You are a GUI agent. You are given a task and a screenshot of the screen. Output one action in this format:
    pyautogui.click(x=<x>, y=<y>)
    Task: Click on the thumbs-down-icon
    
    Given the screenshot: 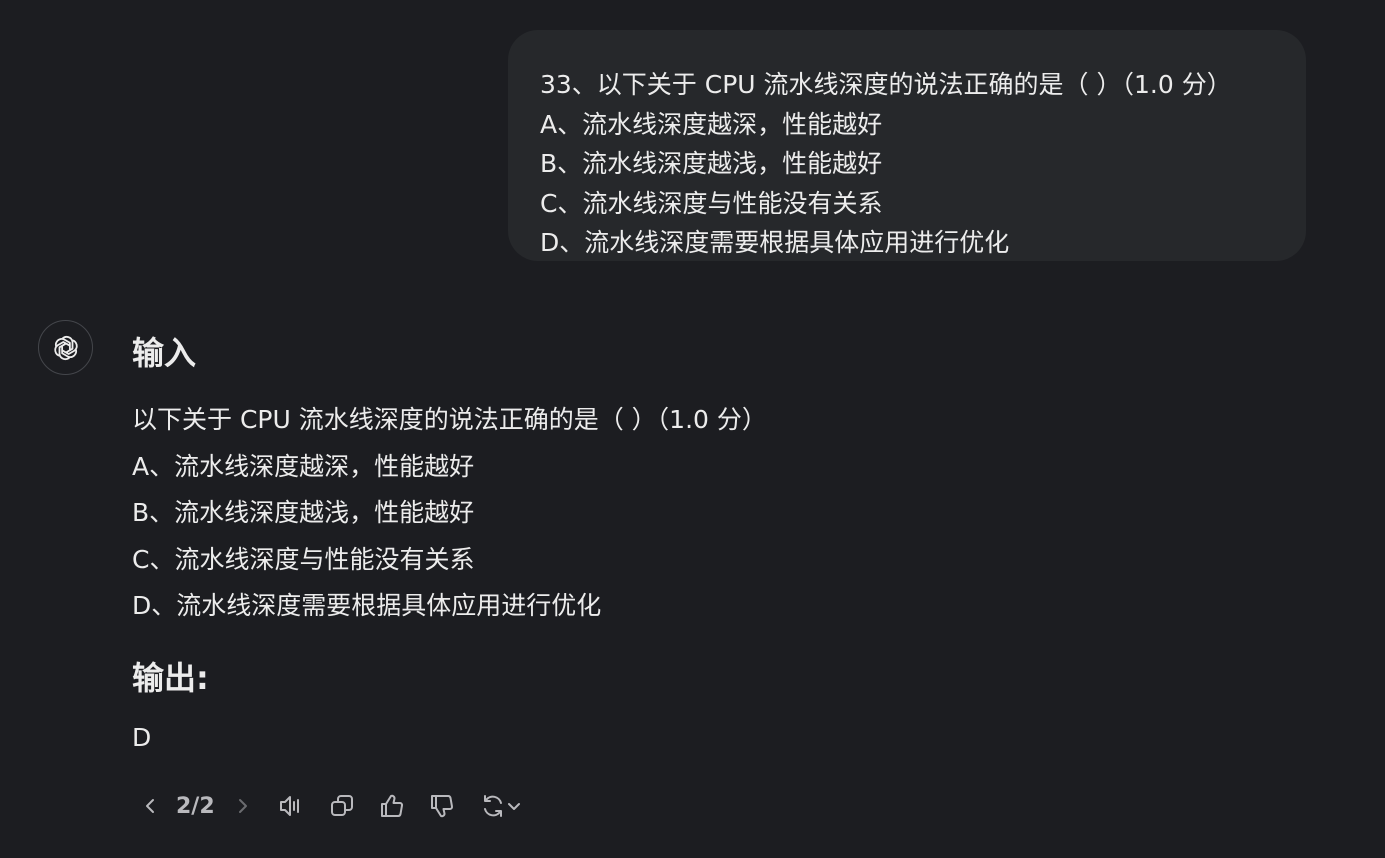 What is the action you would take?
    pyautogui.click(x=441, y=806)
    